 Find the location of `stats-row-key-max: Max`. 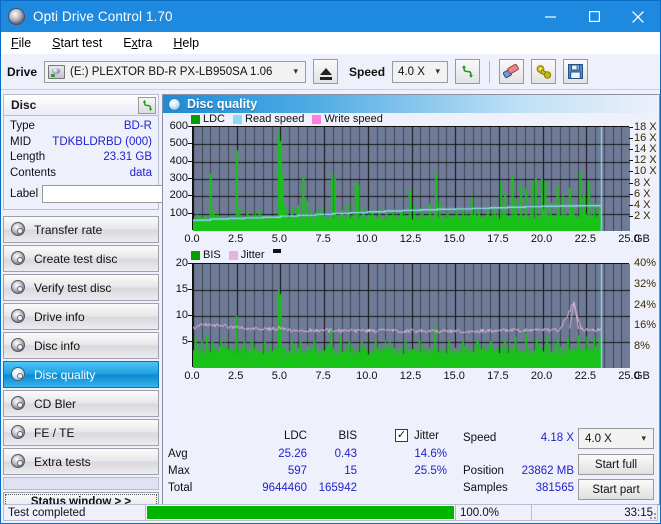

stats-row-key-max: Max is located at coordinates (179, 471).